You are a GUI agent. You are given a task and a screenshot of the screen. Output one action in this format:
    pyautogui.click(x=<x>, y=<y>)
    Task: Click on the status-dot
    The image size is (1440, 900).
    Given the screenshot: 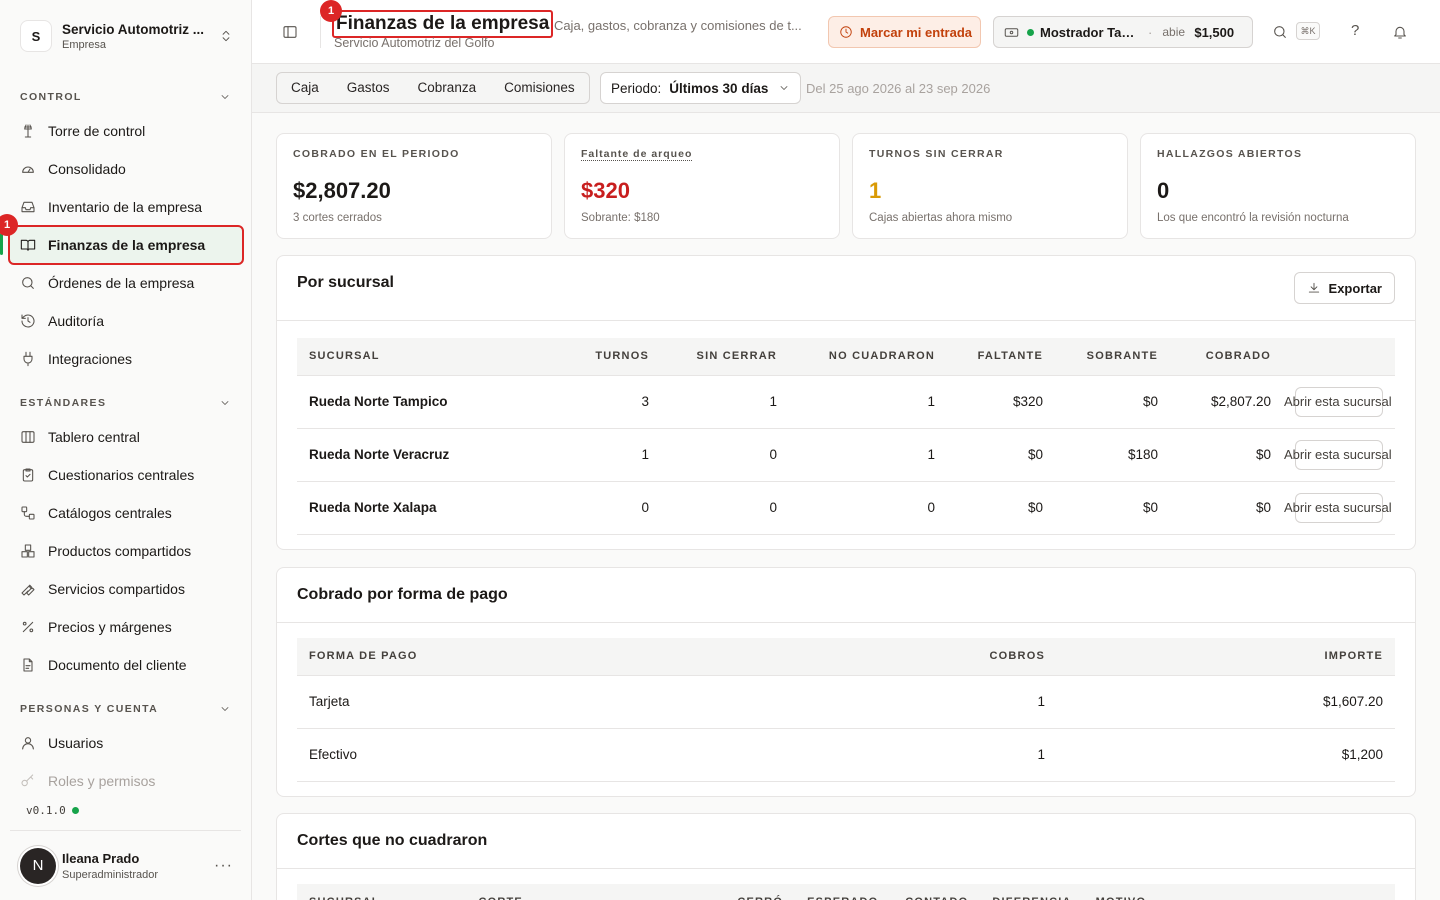 What is the action you would take?
    pyautogui.click(x=75, y=810)
    